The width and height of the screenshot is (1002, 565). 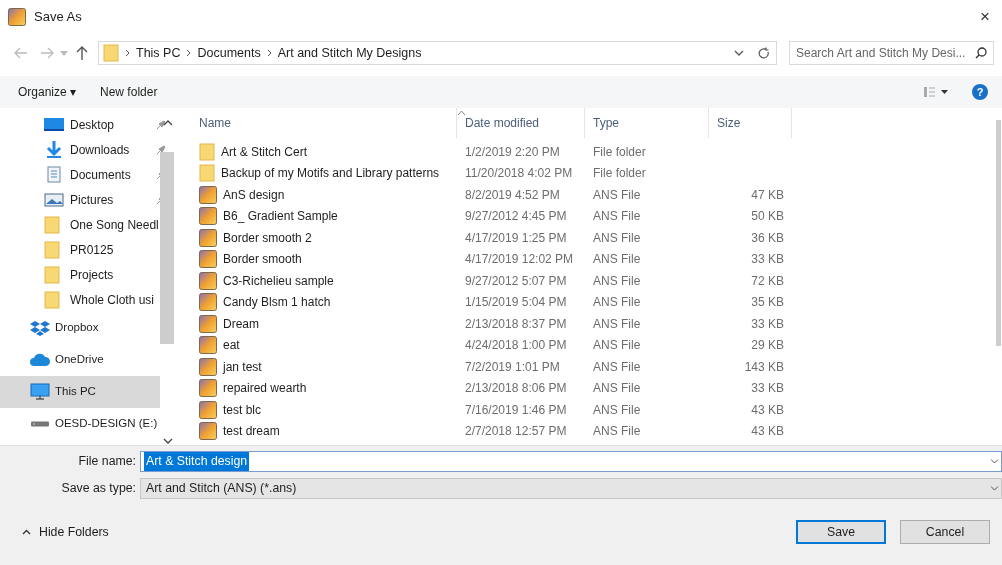 What do you see at coordinates (985, 17) in the screenshot?
I see `close-button: ×` at bounding box center [985, 17].